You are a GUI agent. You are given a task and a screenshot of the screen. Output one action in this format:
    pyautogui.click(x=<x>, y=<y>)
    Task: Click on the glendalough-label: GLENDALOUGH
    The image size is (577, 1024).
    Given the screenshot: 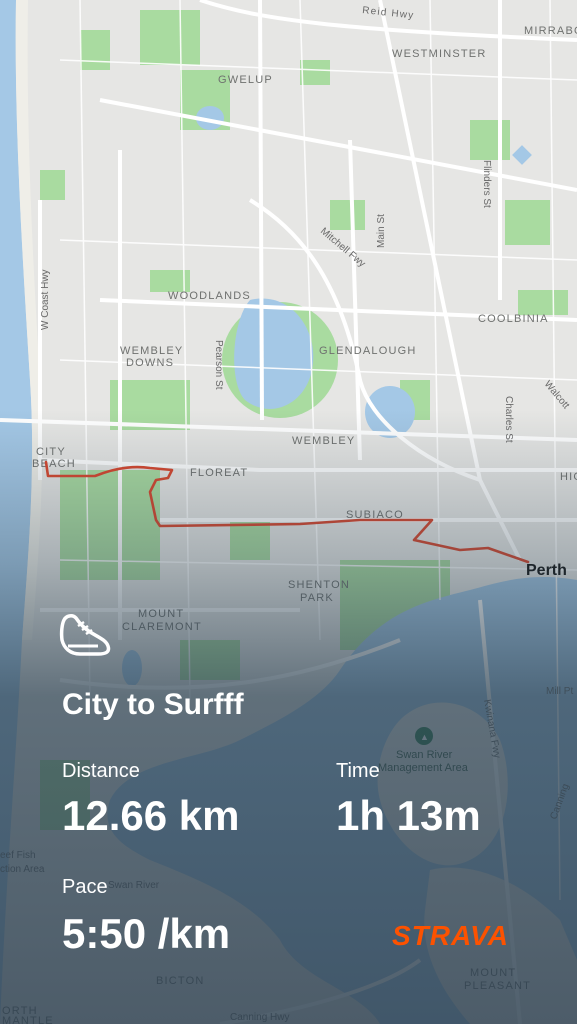 What is the action you would take?
    pyautogui.click(x=368, y=351)
    